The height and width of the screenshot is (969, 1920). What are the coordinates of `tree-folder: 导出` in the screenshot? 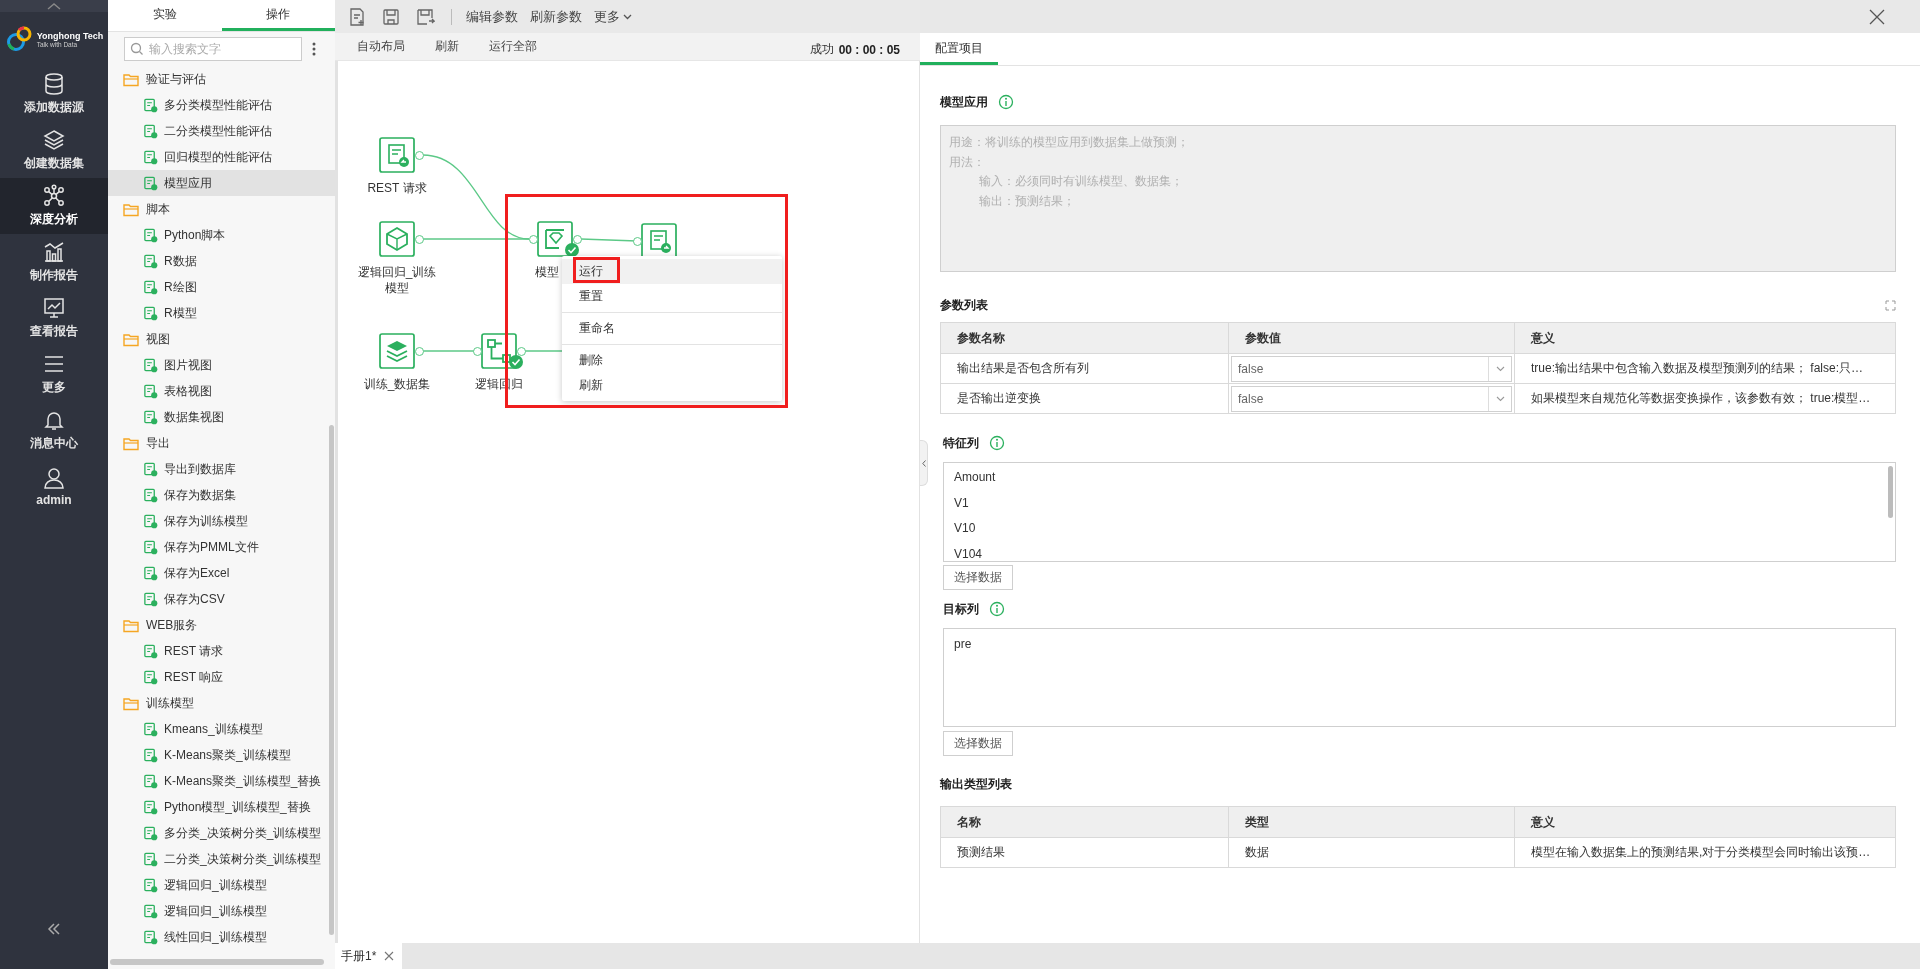 It's located at (221, 443).